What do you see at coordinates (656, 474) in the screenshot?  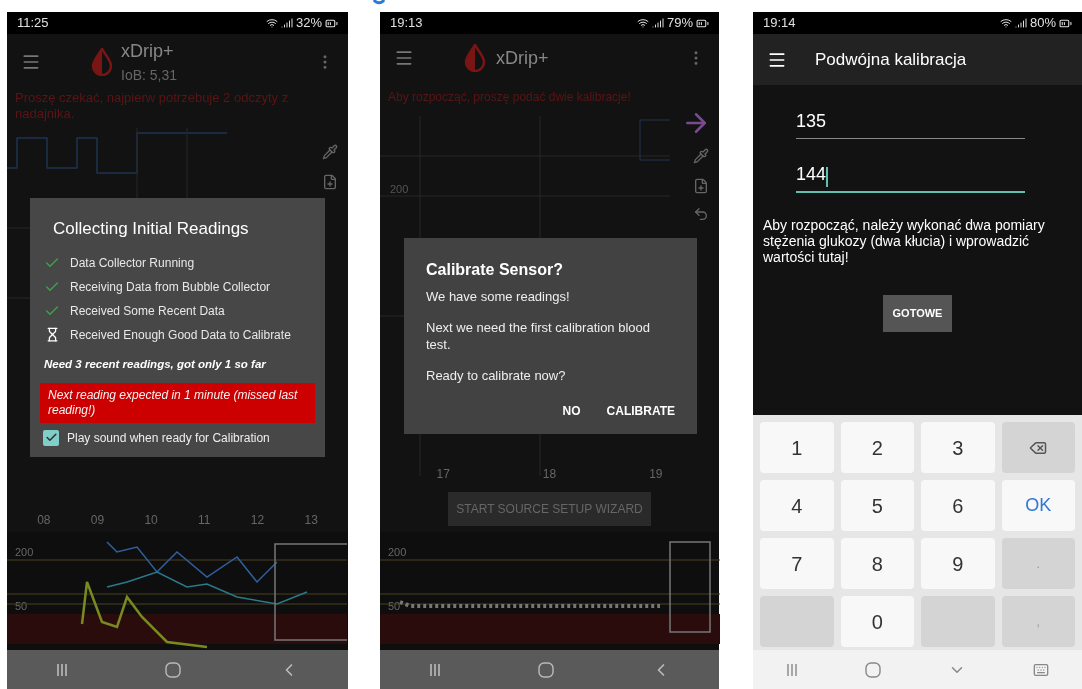 I see `hour-label: 19` at bounding box center [656, 474].